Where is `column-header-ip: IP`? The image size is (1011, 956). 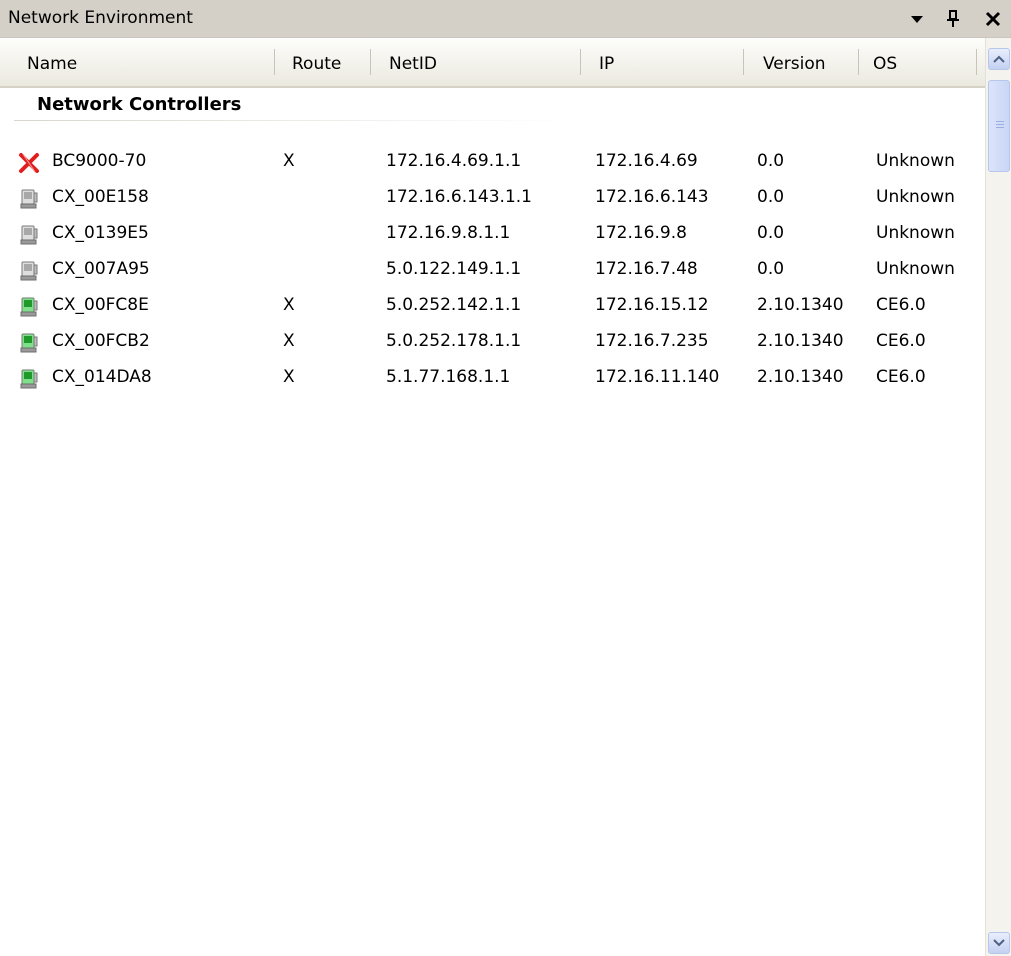 column-header-ip: IP is located at coordinates (606, 64).